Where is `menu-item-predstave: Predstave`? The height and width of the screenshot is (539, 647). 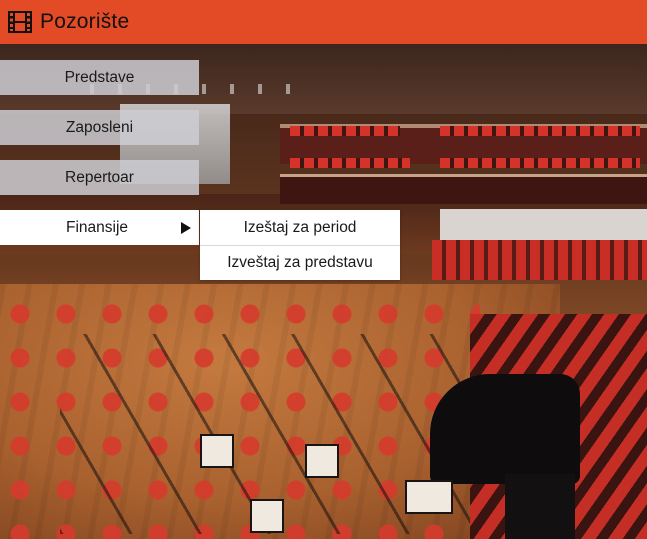 menu-item-predstave: Predstave is located at coordinates (99, 77).